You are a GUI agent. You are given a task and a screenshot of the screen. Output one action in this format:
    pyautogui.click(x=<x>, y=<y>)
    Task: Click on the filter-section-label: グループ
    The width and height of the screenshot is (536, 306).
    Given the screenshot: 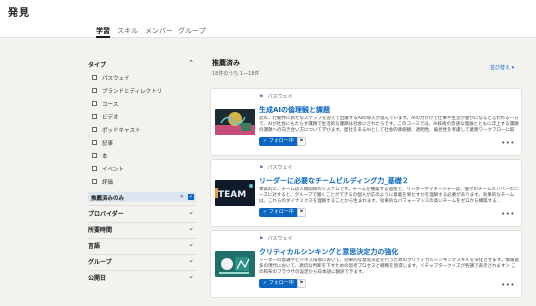 What is the action you would take?
    pyautogui.click(x=100, y=262)
    